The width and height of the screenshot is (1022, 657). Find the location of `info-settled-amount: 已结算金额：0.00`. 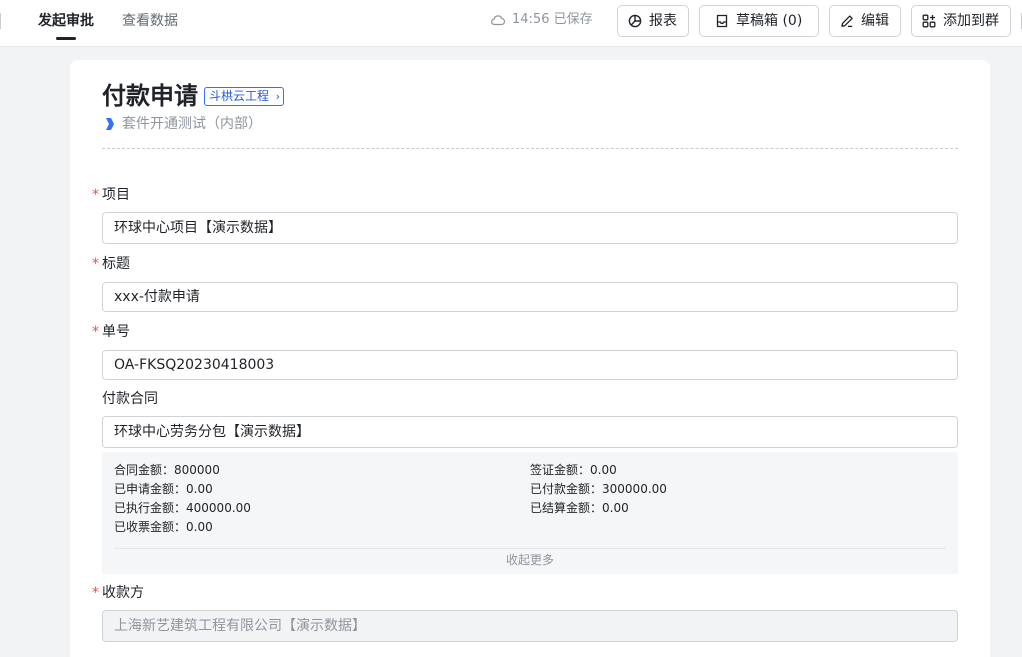

info-settled-amount: 已结算金额：0.00 is located at coordinates (579, 508).